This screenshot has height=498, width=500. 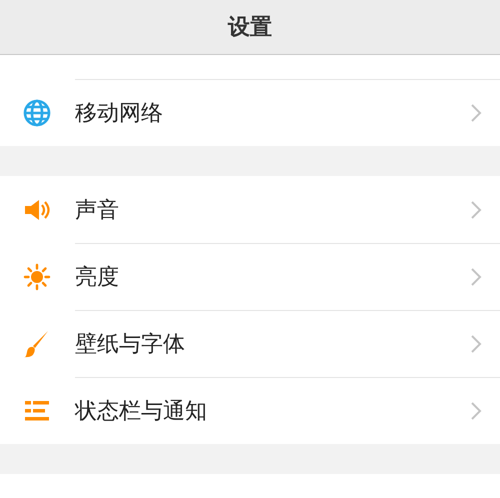 I want to click on row-label: 壁纸与字体, so click(x=130, y=344).